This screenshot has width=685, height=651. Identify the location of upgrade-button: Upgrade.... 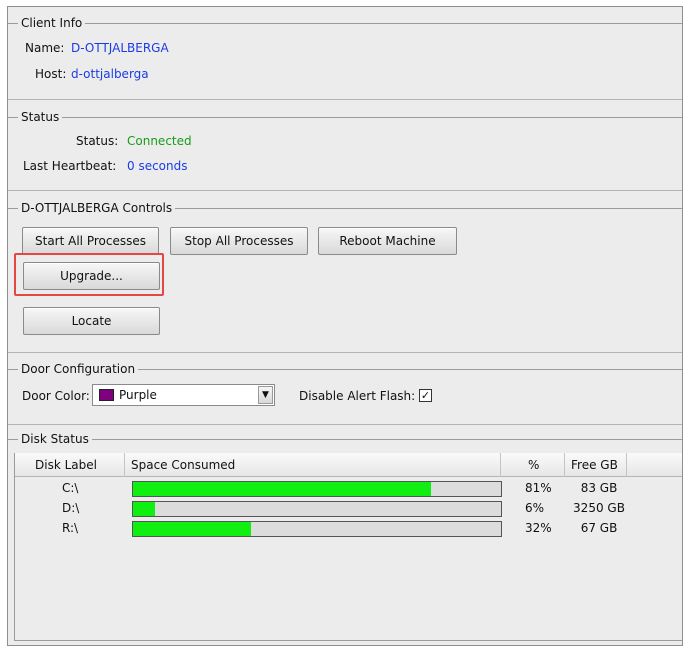
(91, 276).